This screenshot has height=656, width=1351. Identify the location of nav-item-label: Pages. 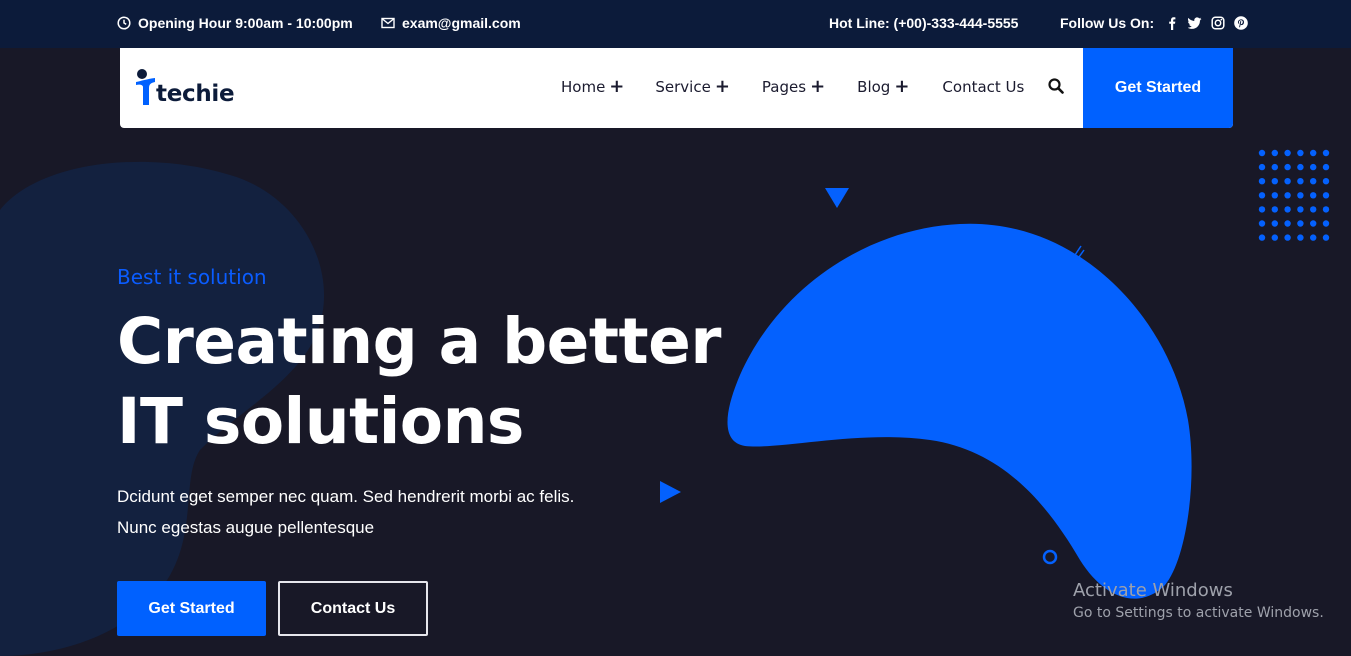
(784, 87).